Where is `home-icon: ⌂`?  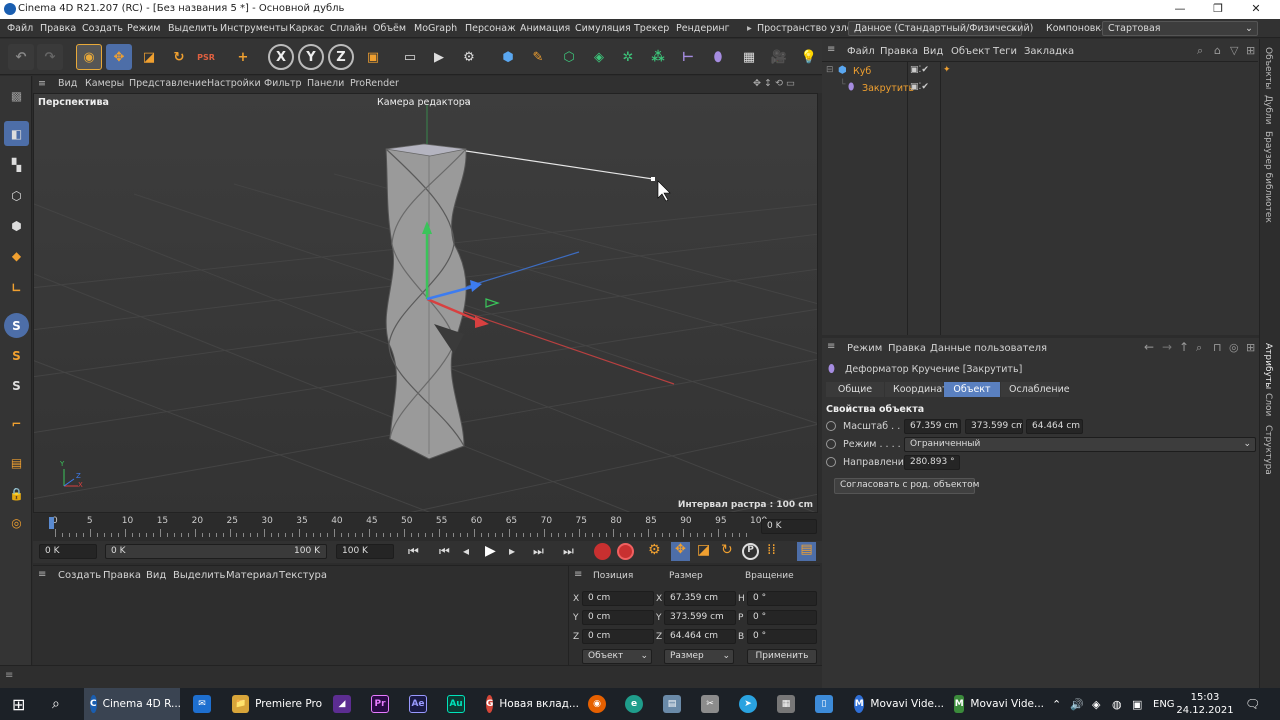
home-icon: ⌂ is located at coordinates (1217, 50).